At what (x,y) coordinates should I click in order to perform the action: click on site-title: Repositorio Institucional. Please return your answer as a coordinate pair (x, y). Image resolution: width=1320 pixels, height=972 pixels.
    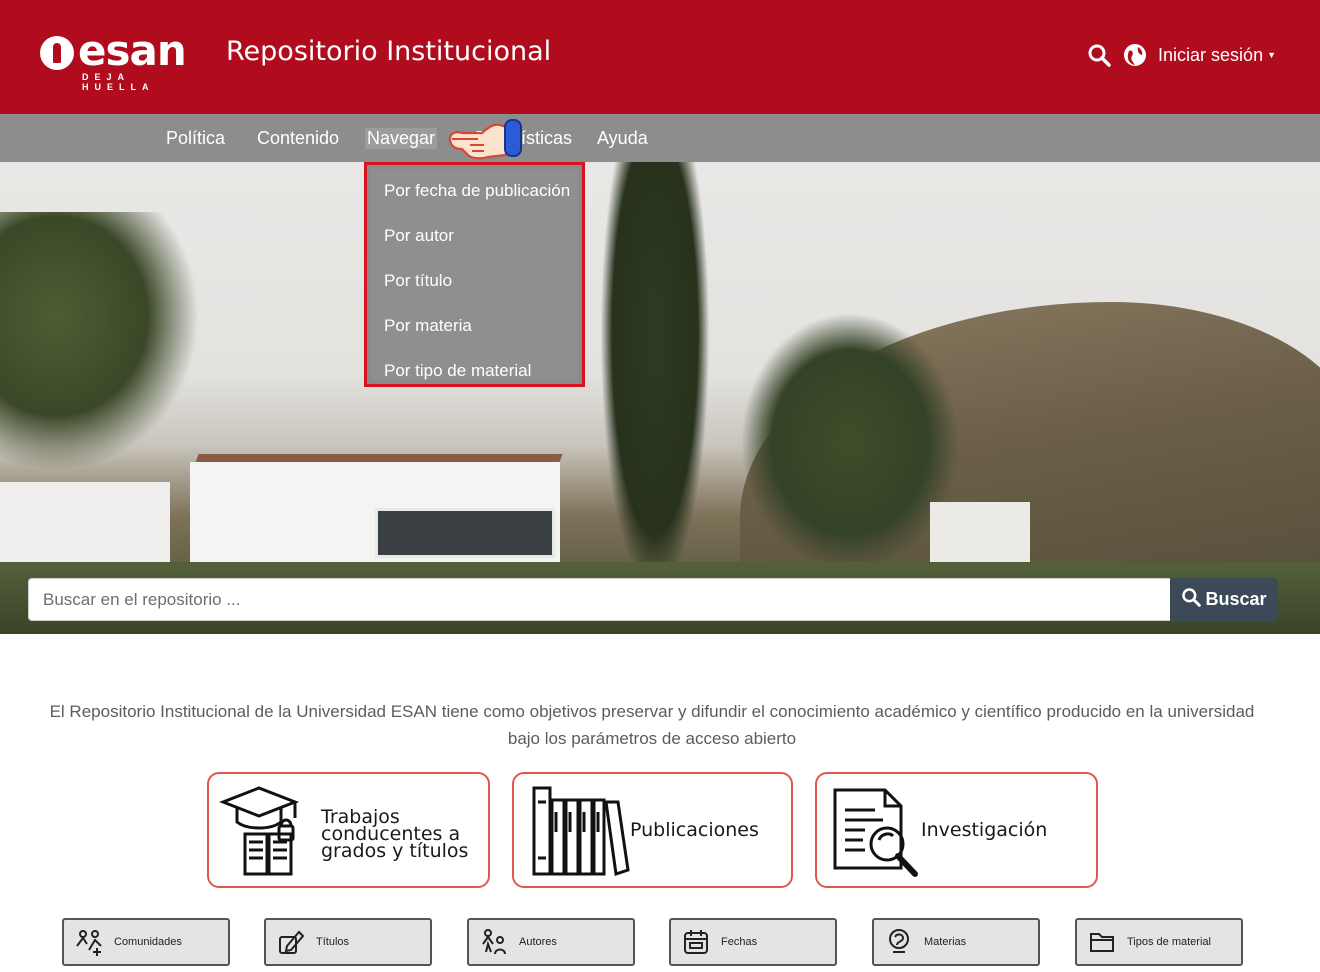
    Looking at the image, I should click on (388, 51).